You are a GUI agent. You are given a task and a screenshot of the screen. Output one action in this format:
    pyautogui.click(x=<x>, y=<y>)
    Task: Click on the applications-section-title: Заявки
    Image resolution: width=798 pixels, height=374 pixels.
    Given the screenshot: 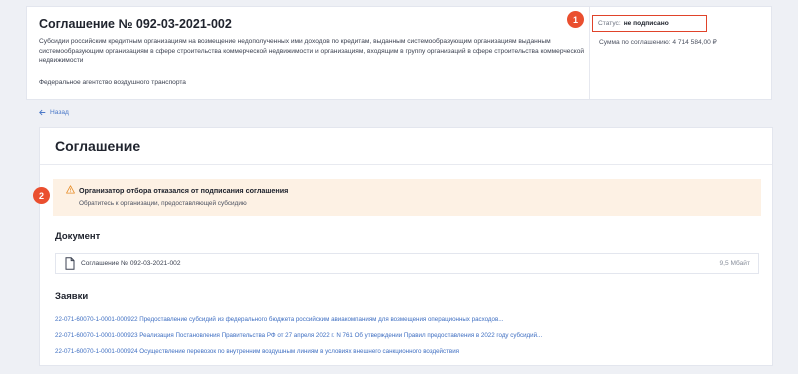 What is the action you would take?
    pyautogui.click(x=72, y=296)
    